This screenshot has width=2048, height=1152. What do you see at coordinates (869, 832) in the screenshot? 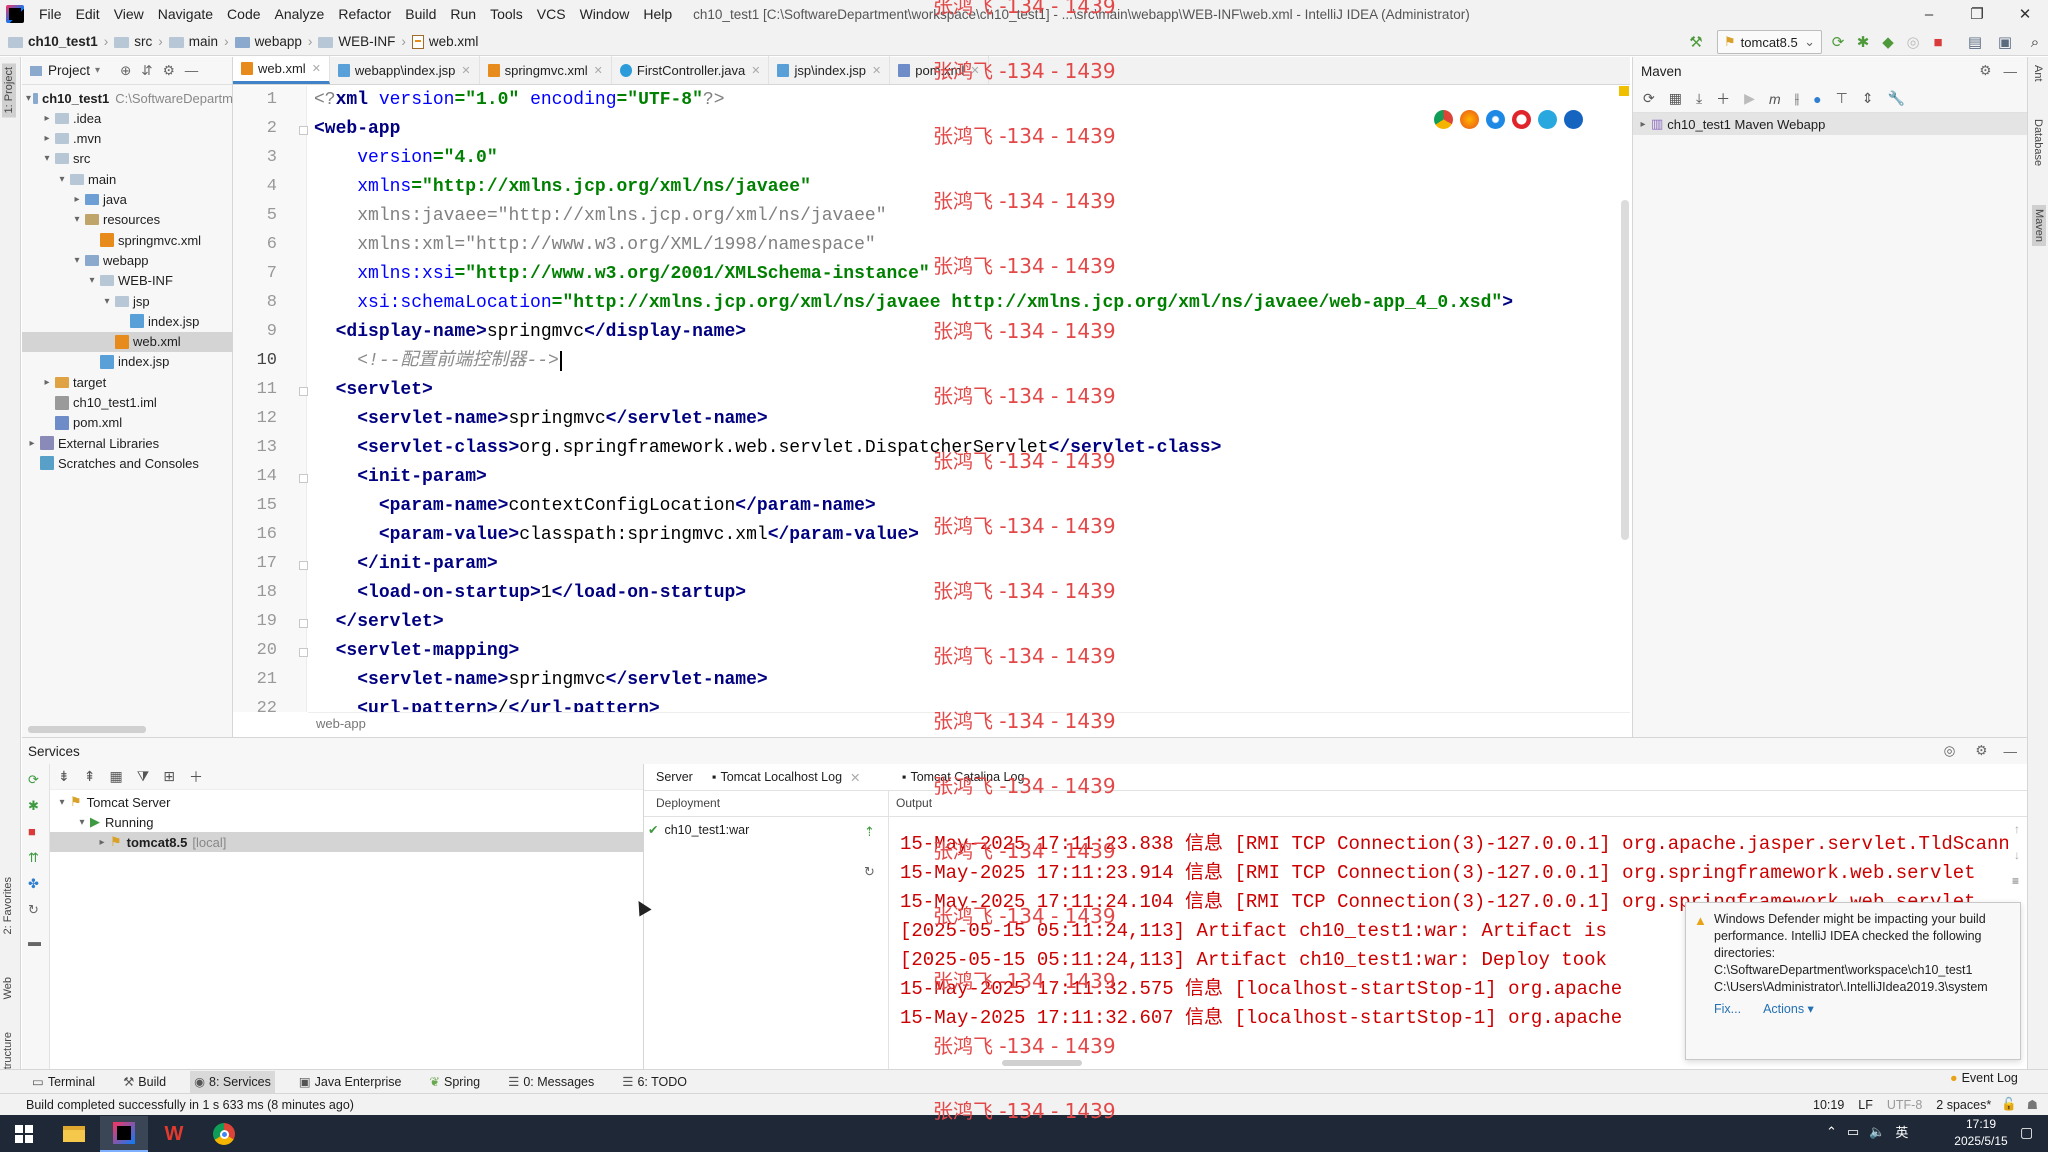
I see `deploy-up-icon: ⇡` at bounding box center [869, 832].